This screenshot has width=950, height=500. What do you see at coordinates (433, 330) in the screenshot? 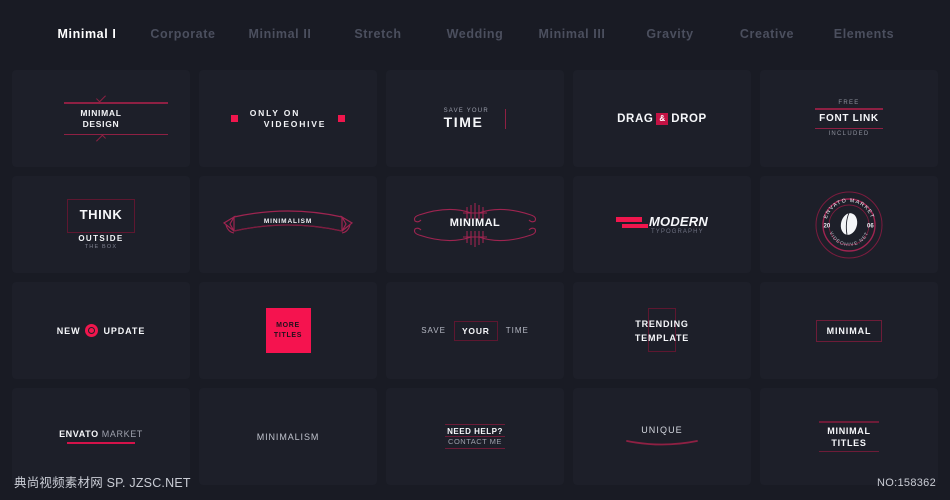
I see `save-label: SAVE` at bounding box center [433, 330].